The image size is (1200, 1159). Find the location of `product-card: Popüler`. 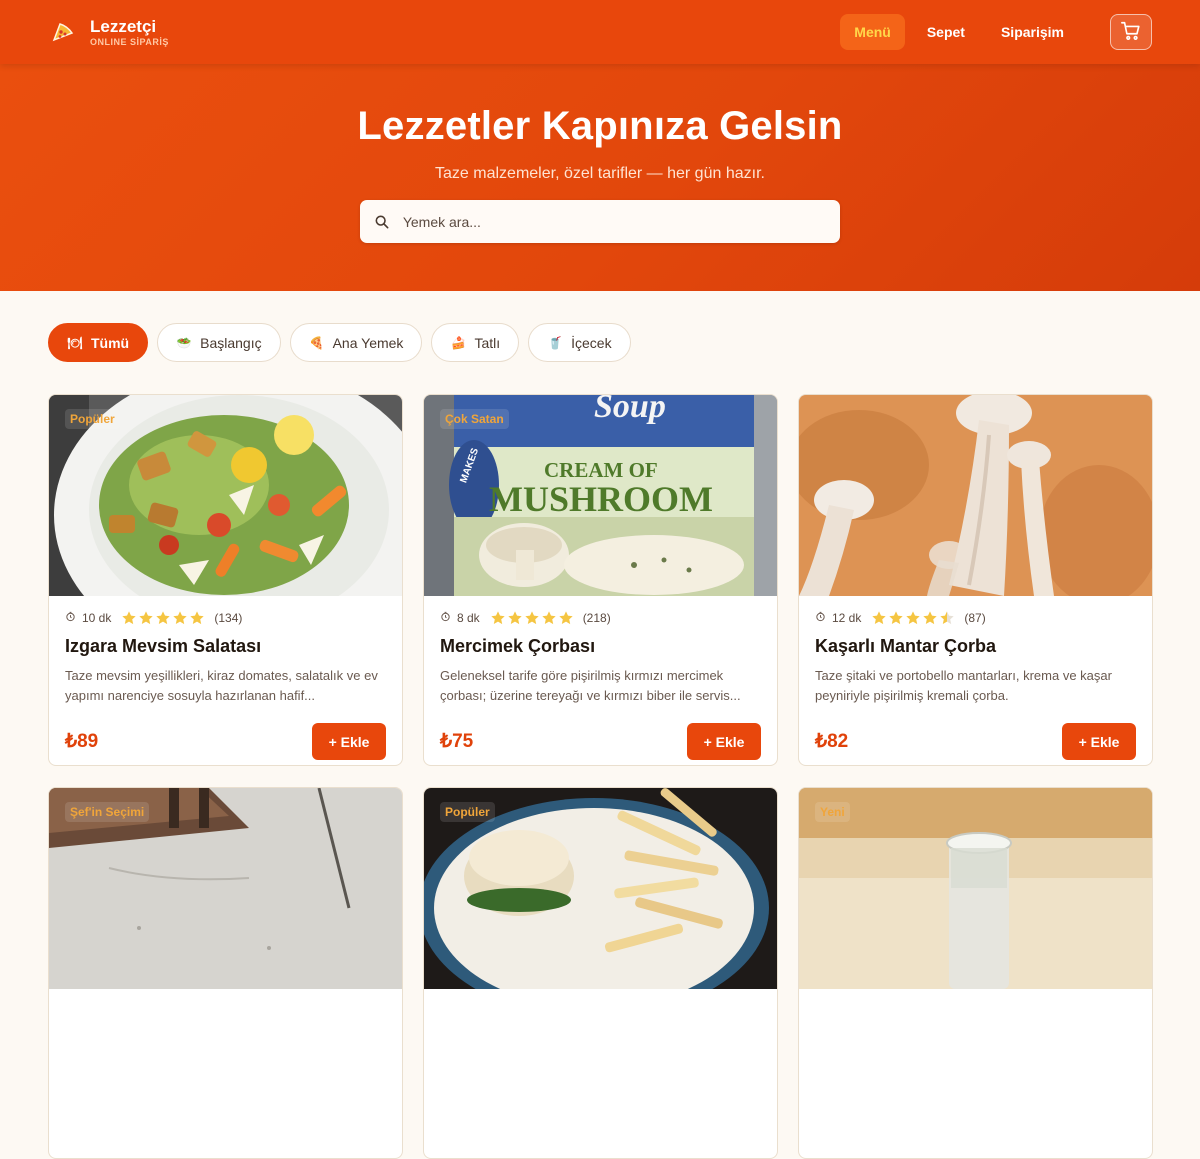

product-card: Popüler is located at coordinates (600, 973).